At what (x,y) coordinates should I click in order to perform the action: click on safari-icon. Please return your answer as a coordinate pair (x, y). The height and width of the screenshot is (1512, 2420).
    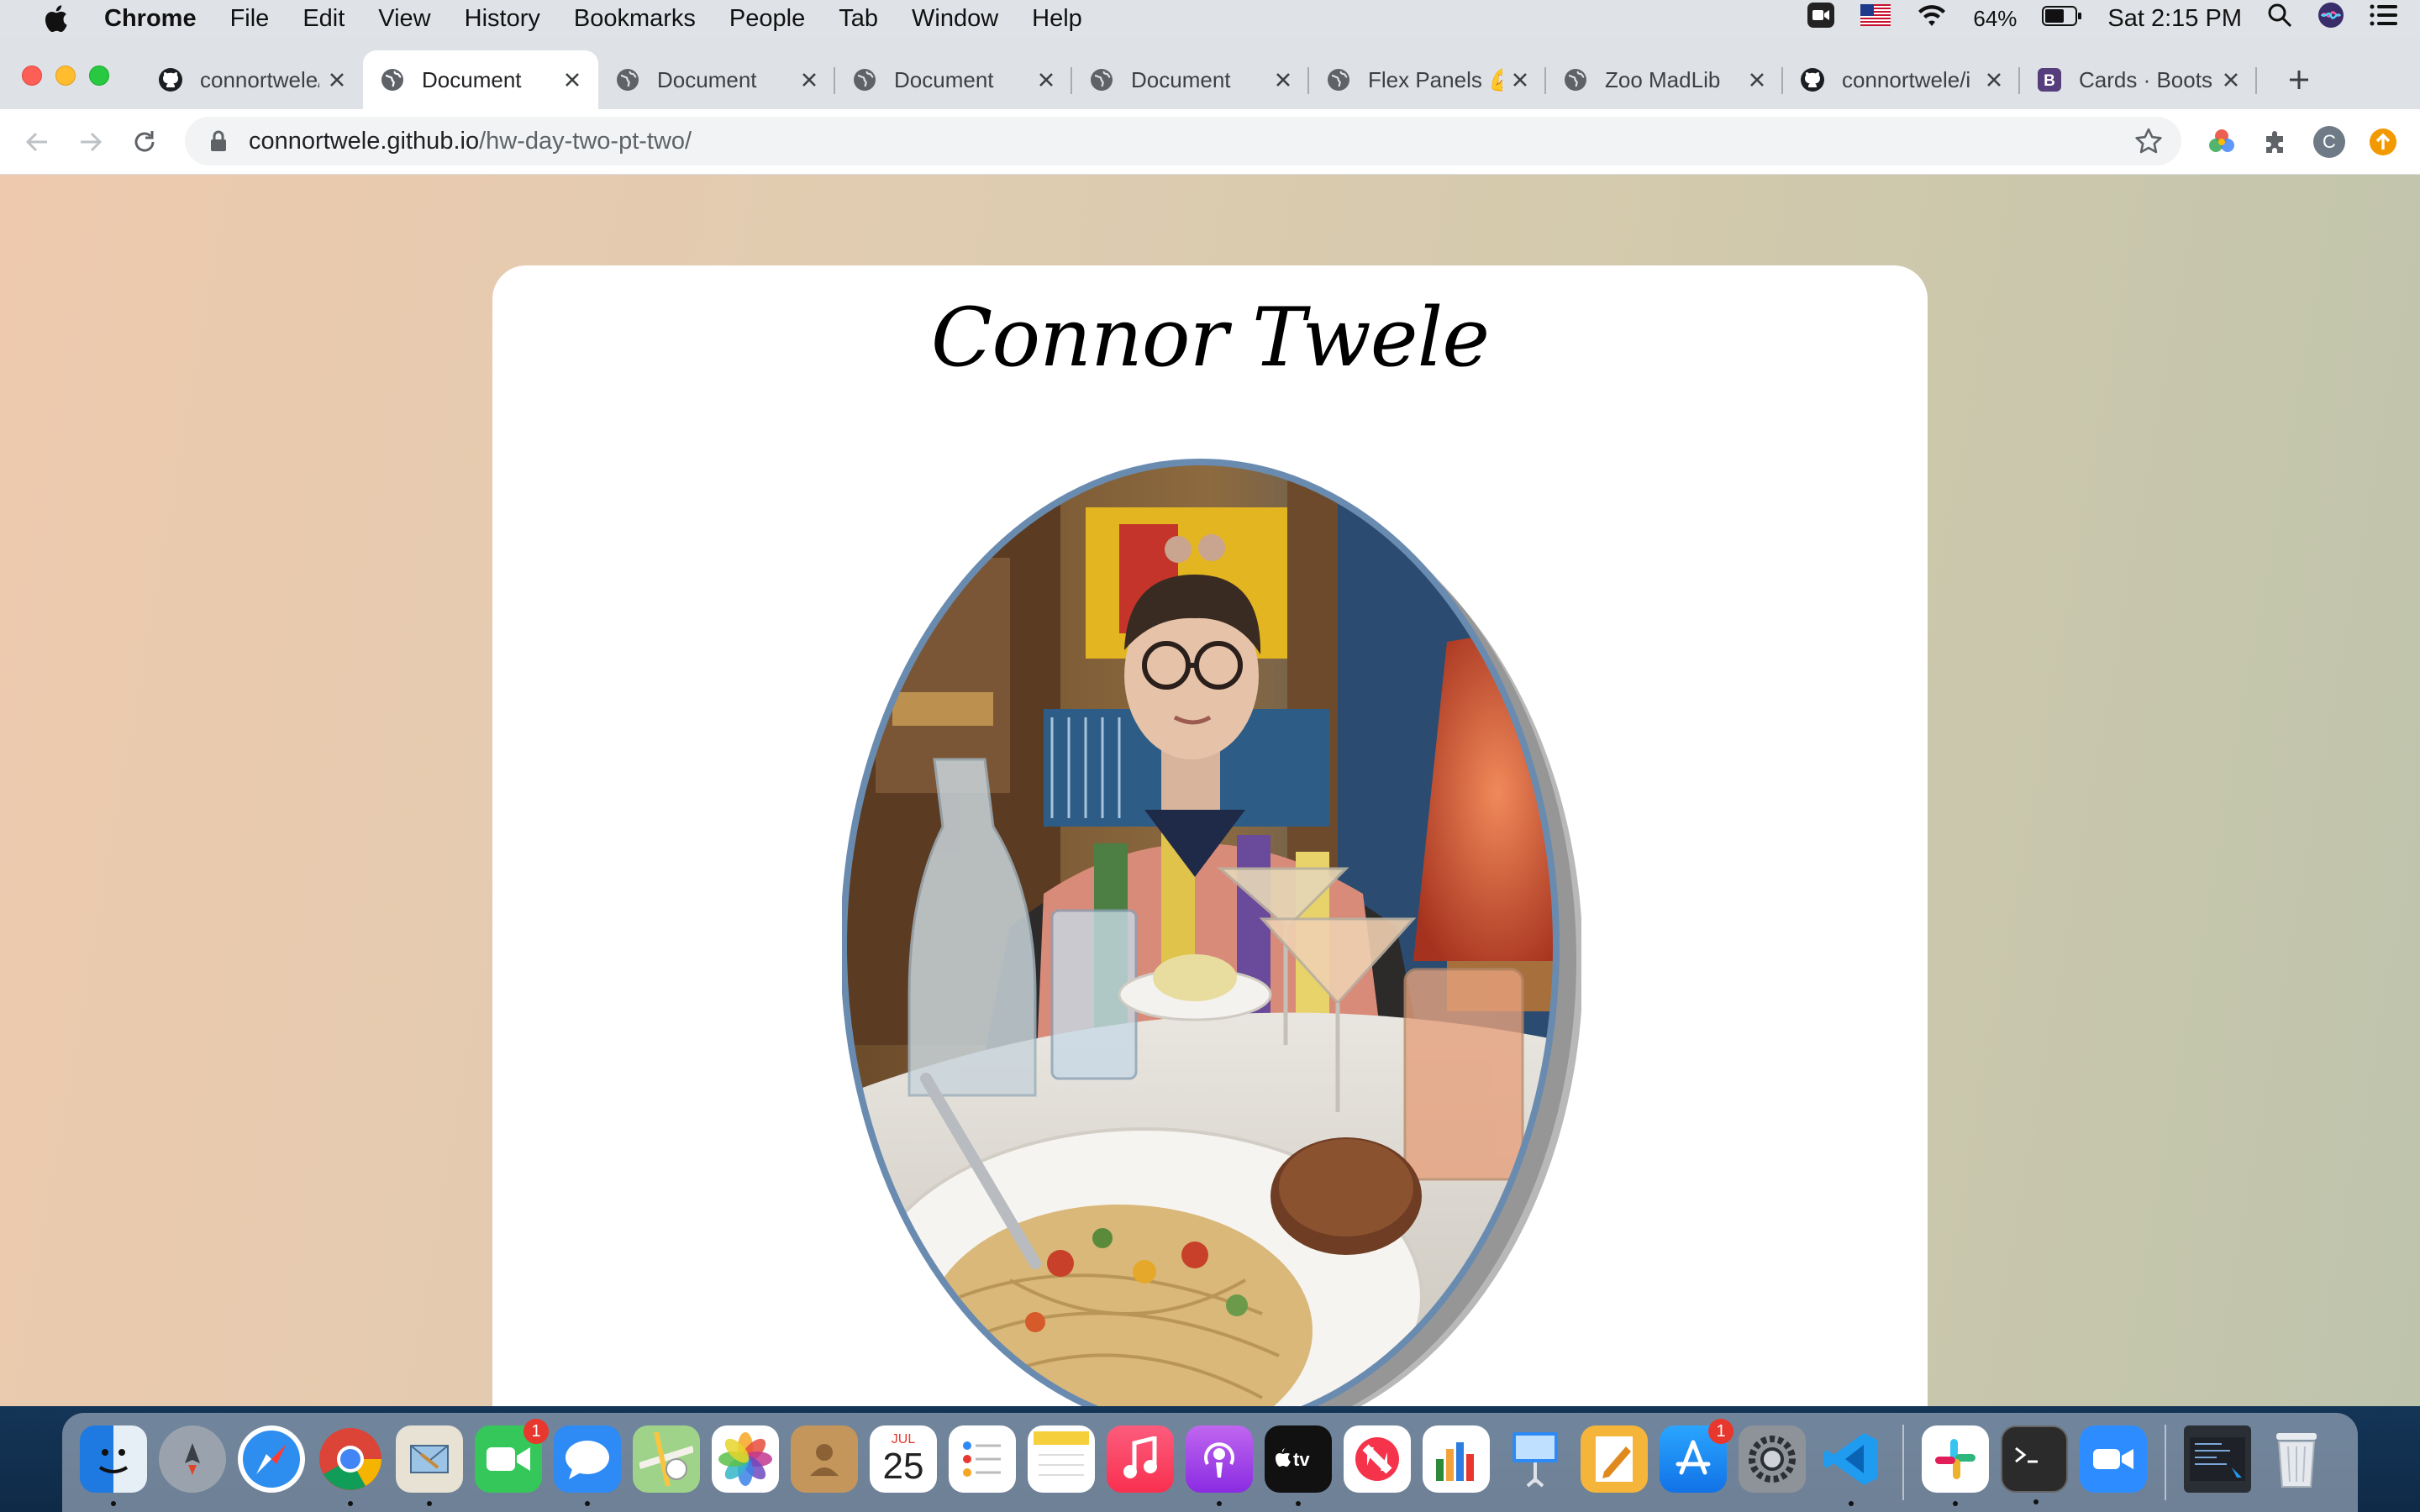
    Looking at the image, I should click on (271, 1459).